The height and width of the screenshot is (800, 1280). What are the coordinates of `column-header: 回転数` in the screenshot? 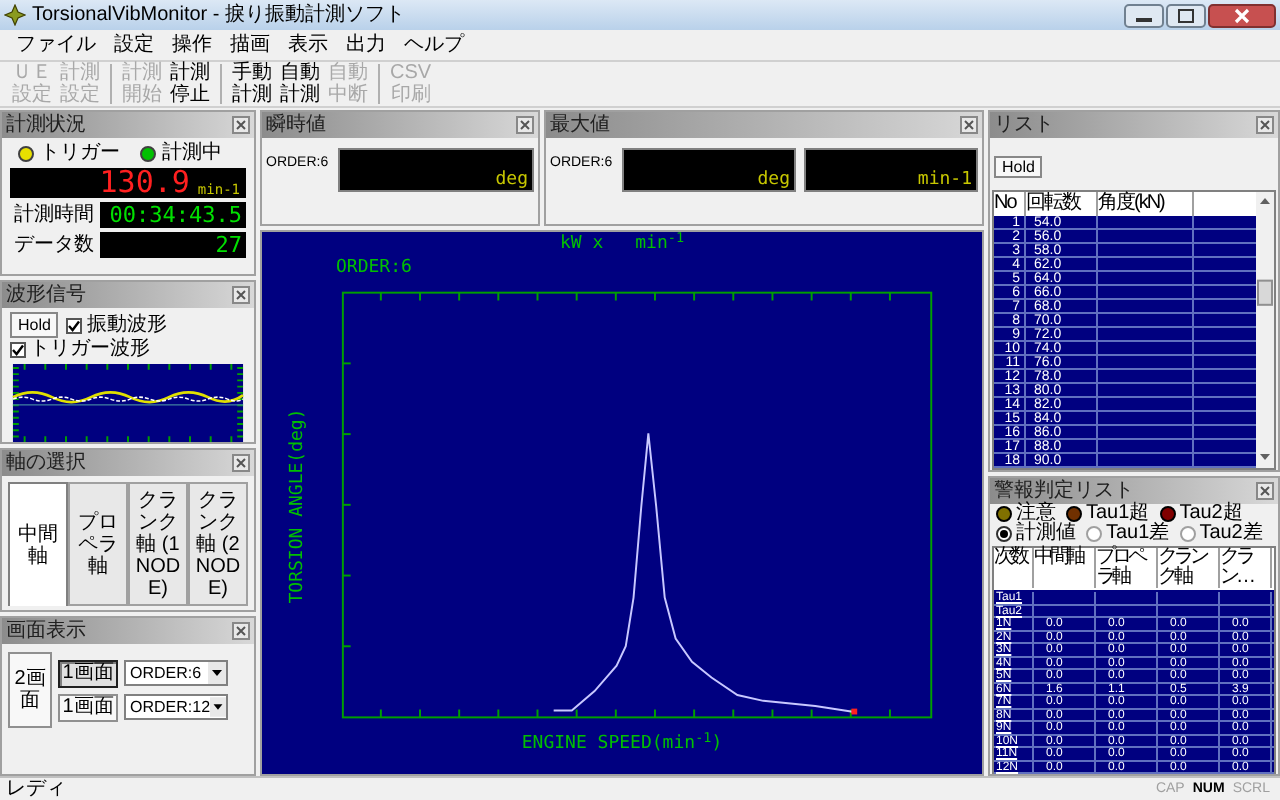 It's located at (1062, 204).